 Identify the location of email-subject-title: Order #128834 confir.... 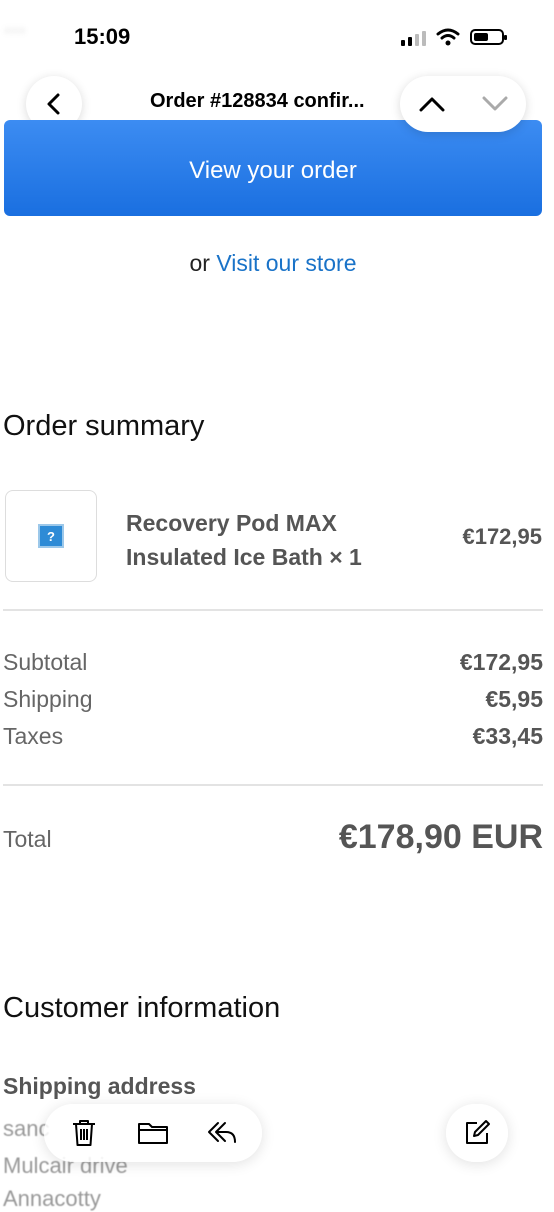
(257, 101).